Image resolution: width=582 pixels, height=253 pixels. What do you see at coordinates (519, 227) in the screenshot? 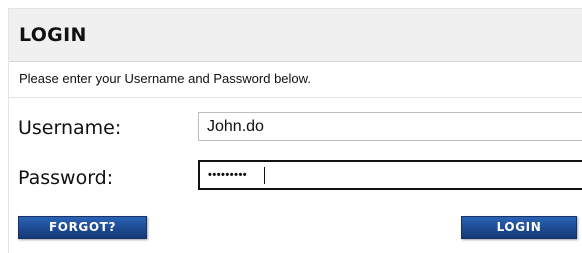
I see `login-button: LOGIN` at bounding box center [519, 227].